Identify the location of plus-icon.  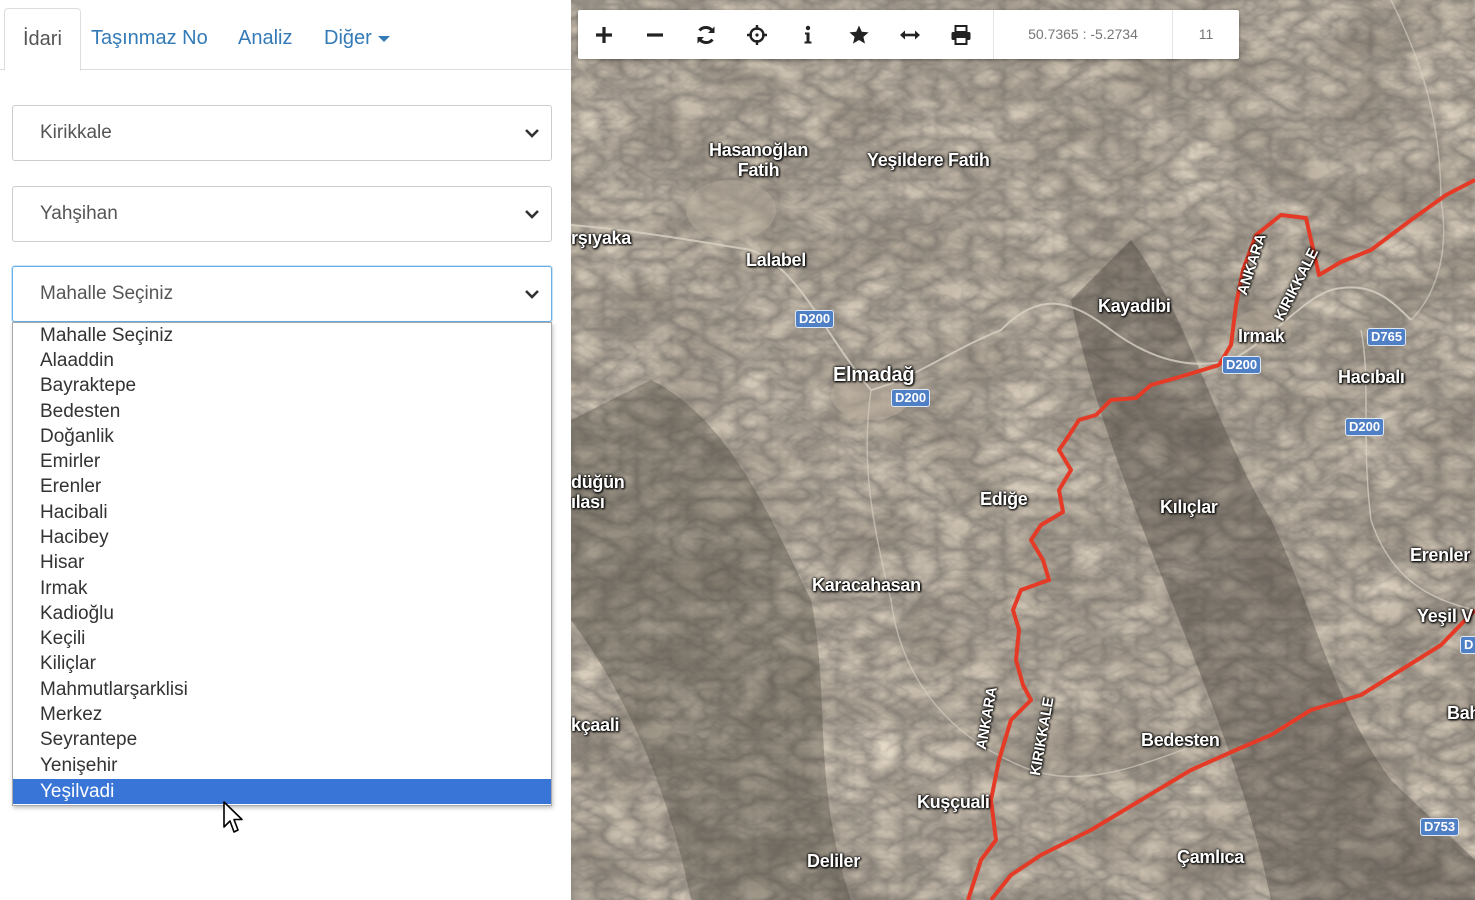
(603, 34).